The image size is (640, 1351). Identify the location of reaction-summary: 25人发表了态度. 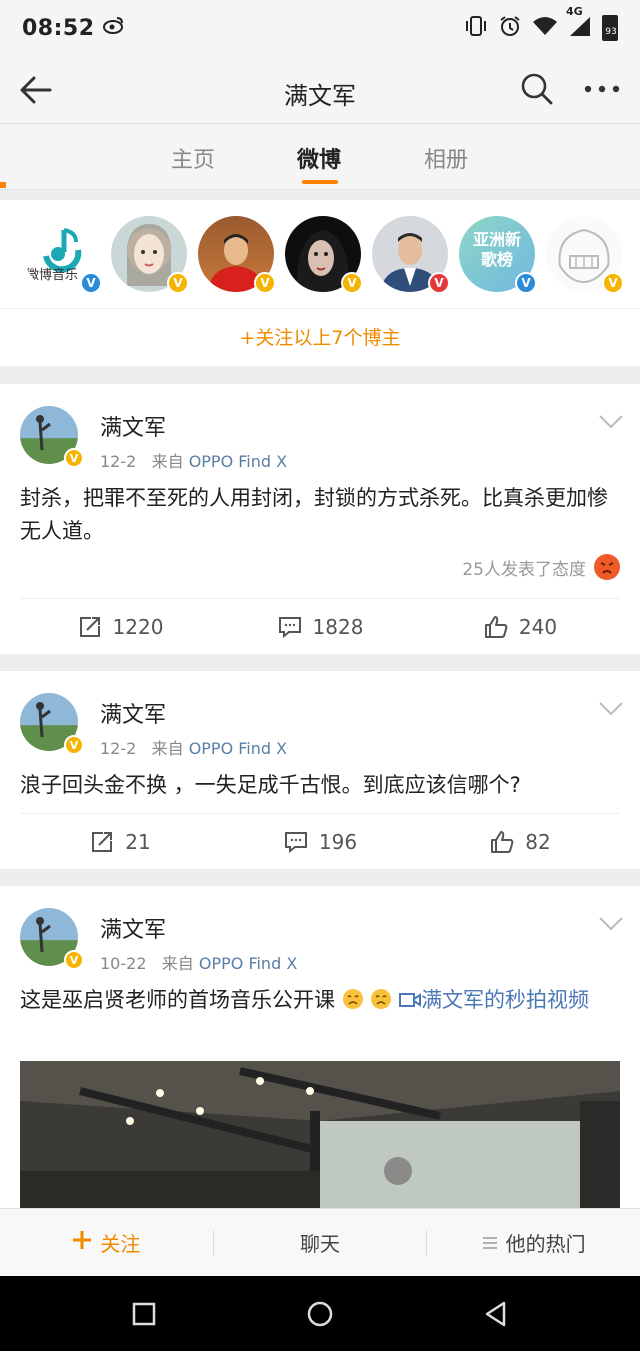
(541, 567).